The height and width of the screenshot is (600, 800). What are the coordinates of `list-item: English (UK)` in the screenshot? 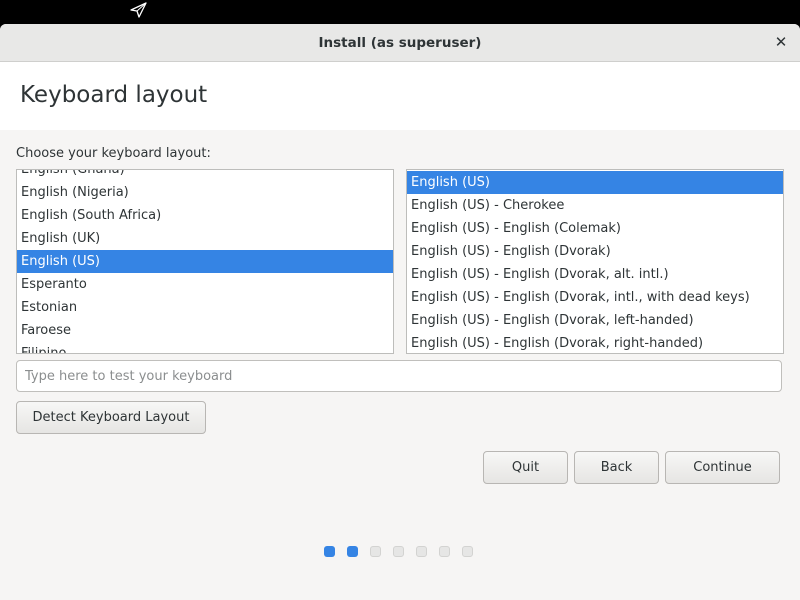 It's located at (205, 238).